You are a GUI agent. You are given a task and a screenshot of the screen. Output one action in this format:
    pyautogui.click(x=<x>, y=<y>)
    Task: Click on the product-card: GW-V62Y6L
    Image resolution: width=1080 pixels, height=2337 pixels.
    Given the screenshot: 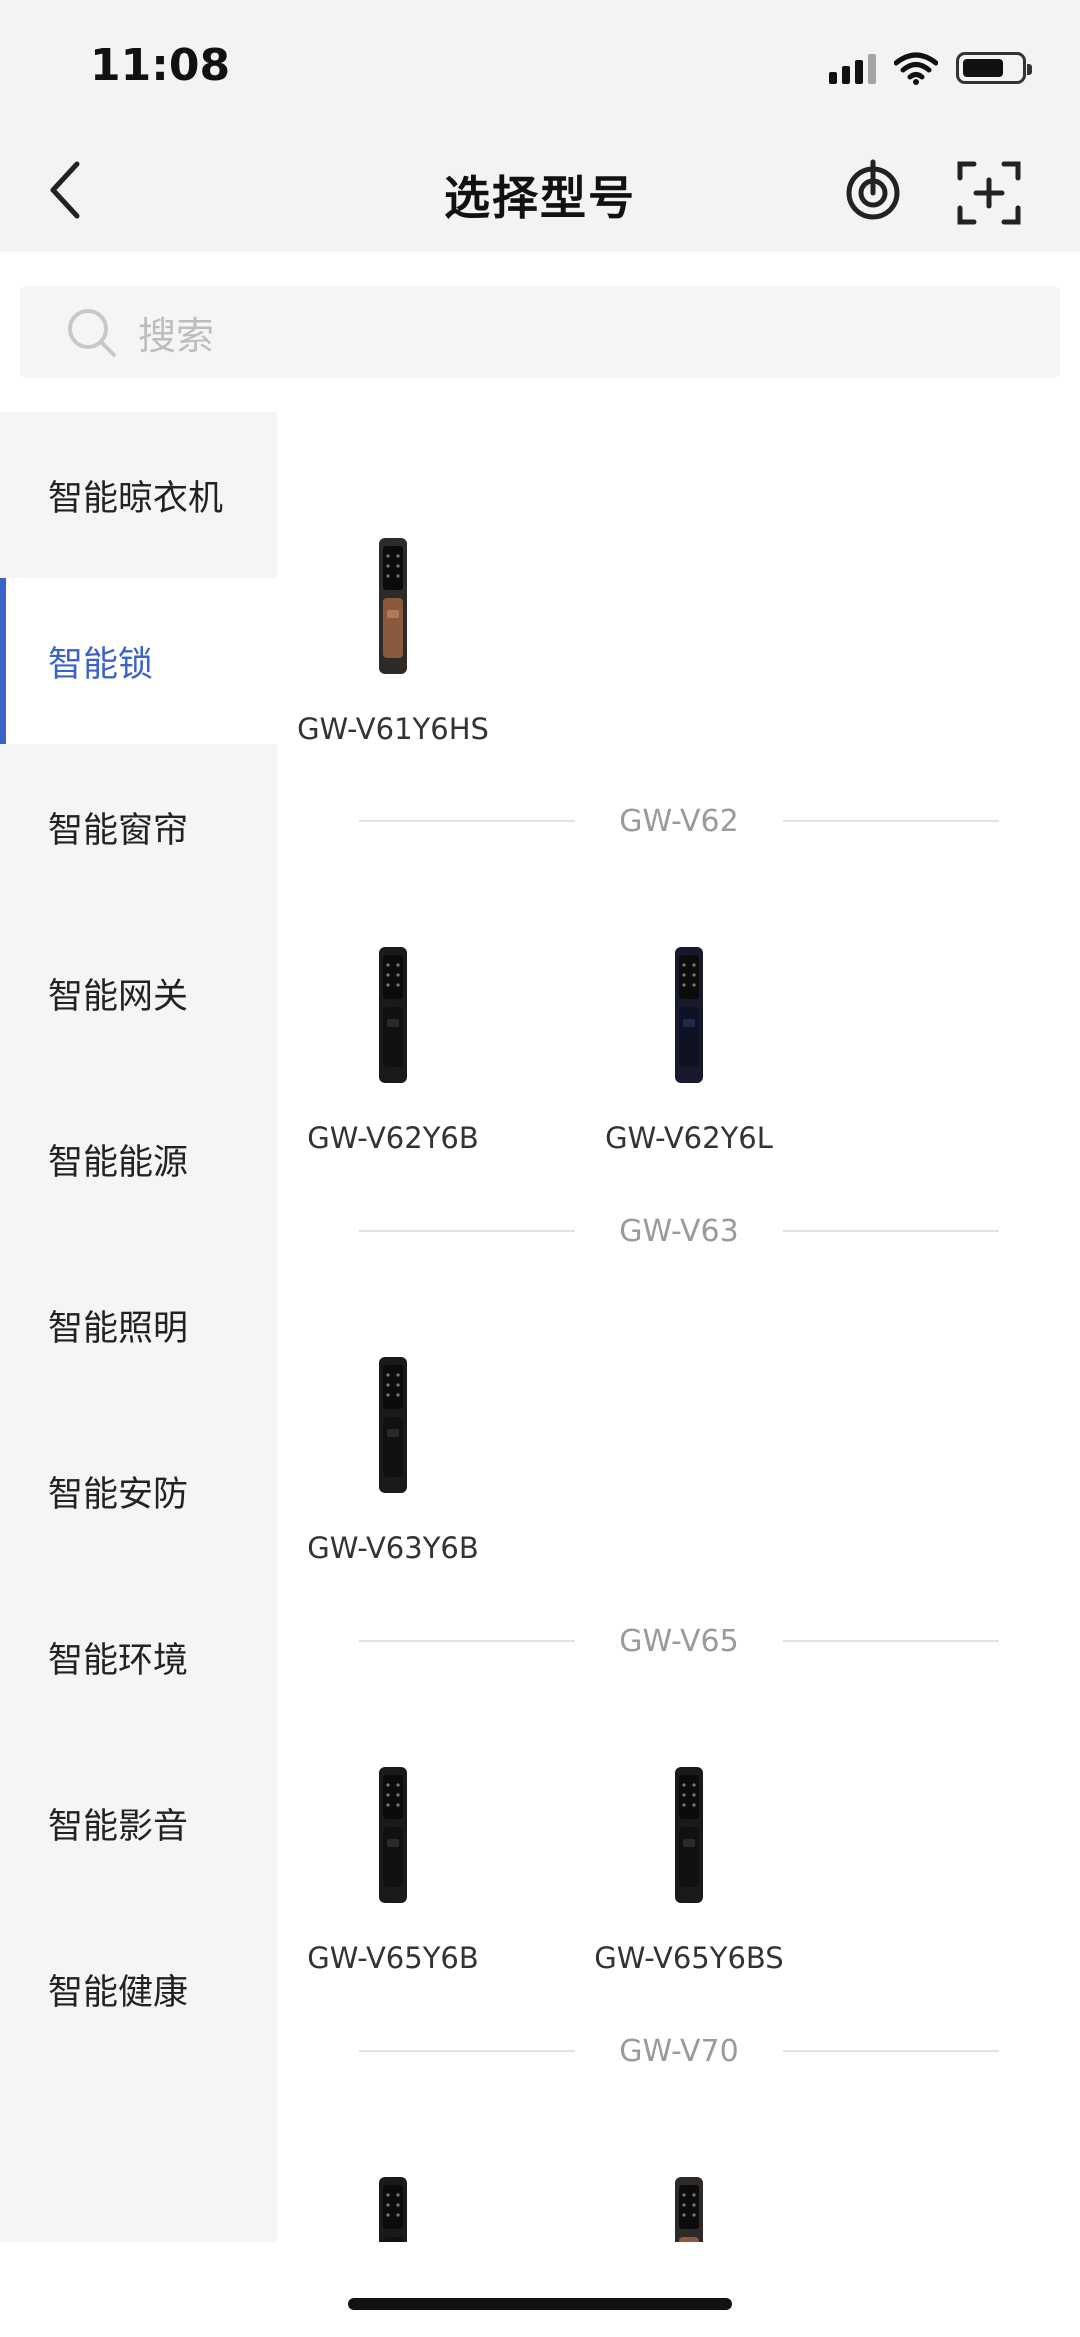 What is the action you would take?
    pyautogui.click(x=689, y=1040)
    